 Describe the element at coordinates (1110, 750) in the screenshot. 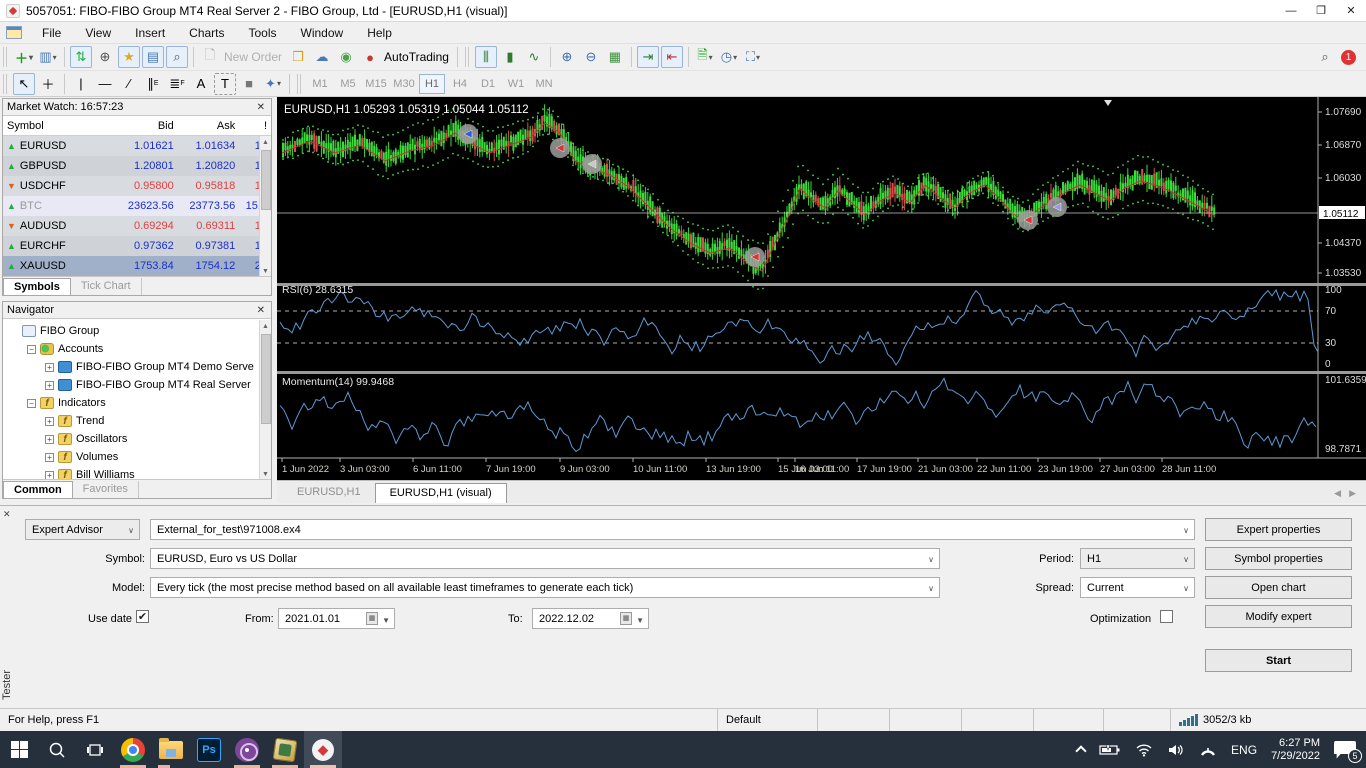

I see `battery-icon` at that location.